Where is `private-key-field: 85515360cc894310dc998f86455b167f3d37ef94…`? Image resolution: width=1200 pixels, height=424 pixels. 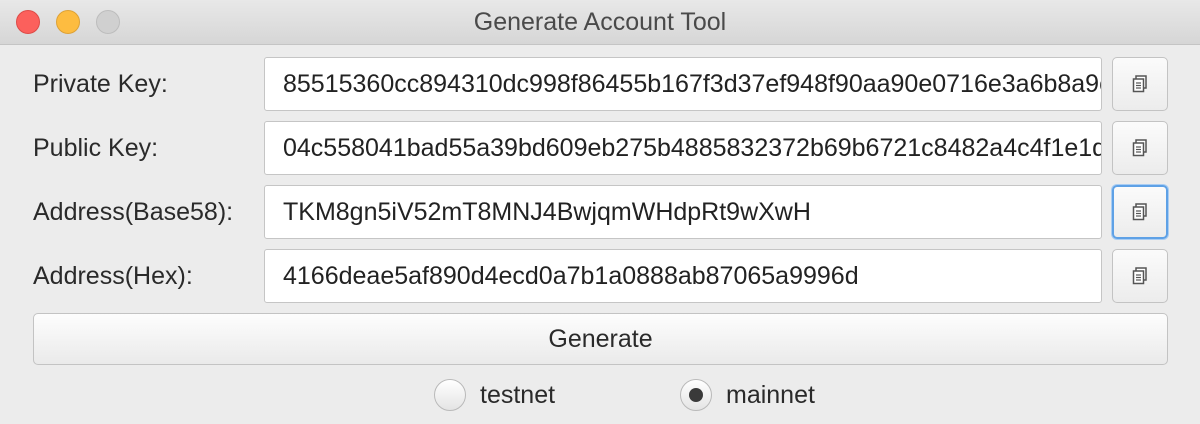
private-key-field: 85515360cc894310dc998f86455b167f3d37ef94… is located at coordinates (683, 84).